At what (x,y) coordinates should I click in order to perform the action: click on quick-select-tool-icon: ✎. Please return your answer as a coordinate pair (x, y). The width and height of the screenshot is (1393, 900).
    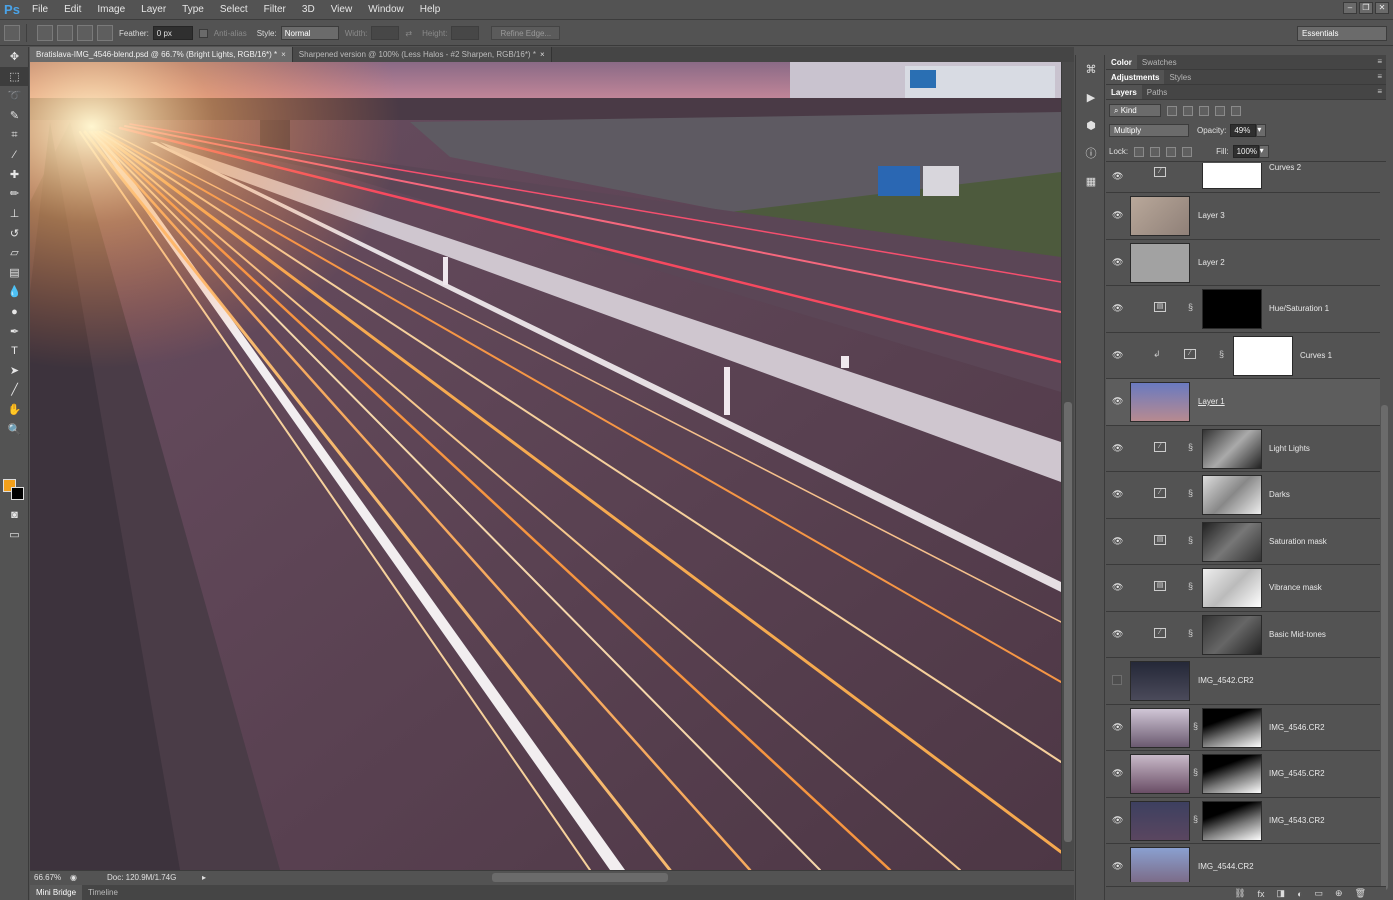
    Looking at the image, I should click on (14, 116).